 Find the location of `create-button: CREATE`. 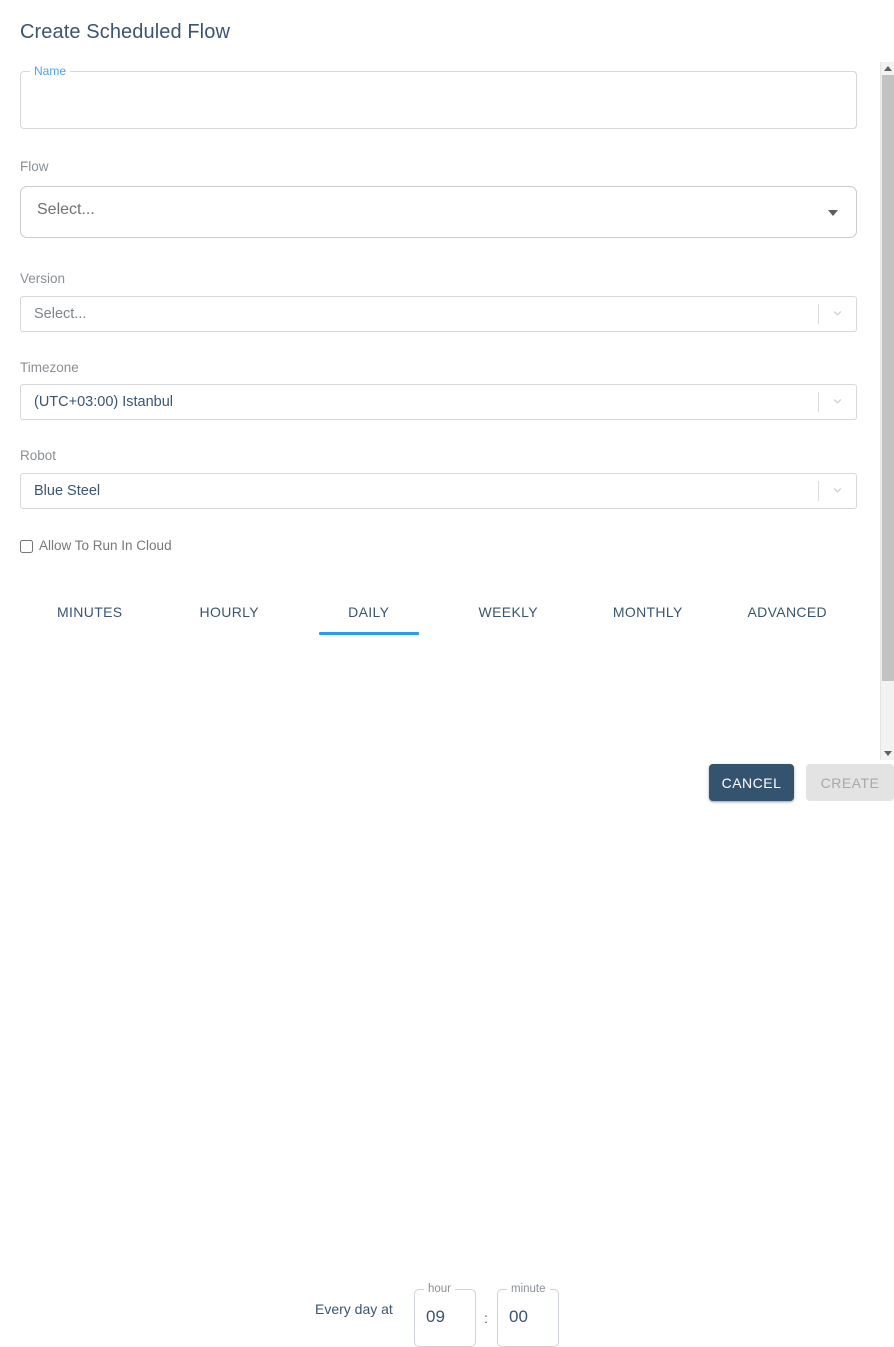

create-button: CREATE is located at coordinates (850, 782).